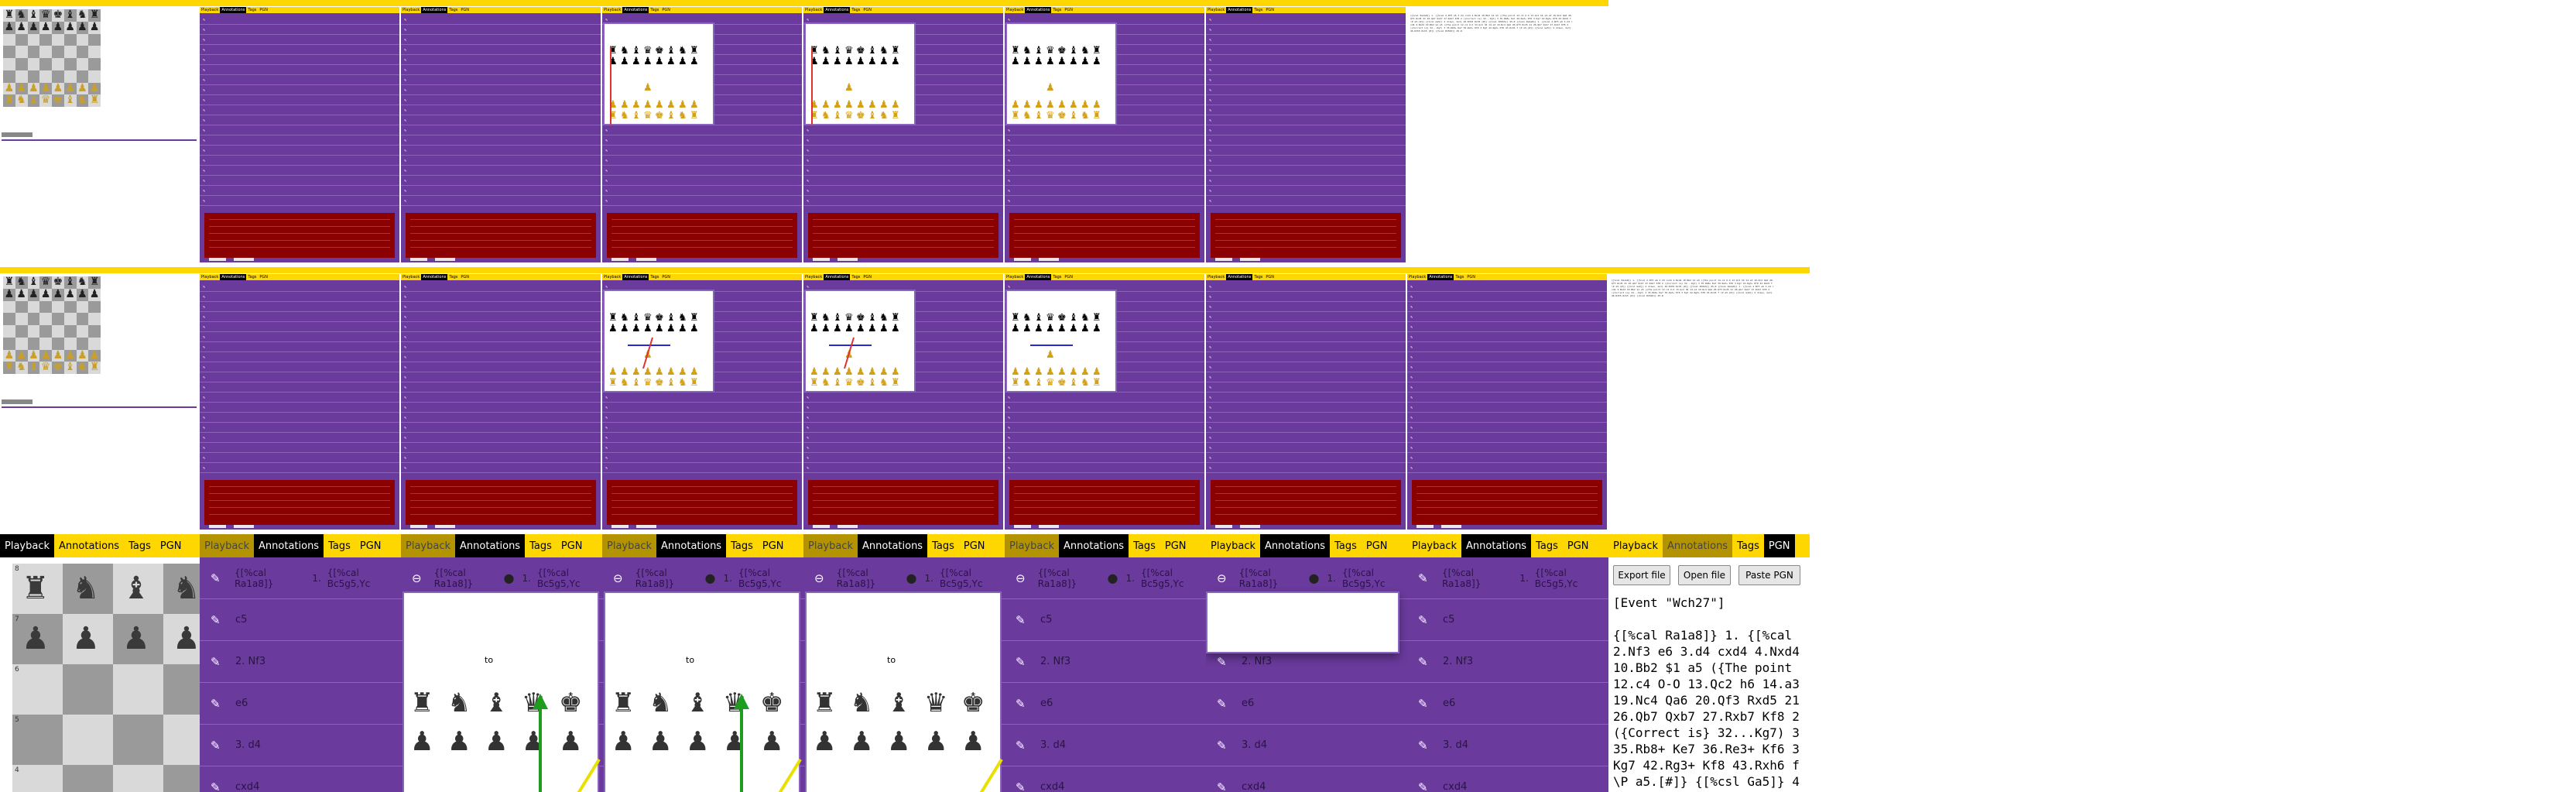  What do you see at coordinates (1769, 575) in the screenshot?
I see `paste-pgn-button: Paste PGN` at bounding box center [1769, 575].